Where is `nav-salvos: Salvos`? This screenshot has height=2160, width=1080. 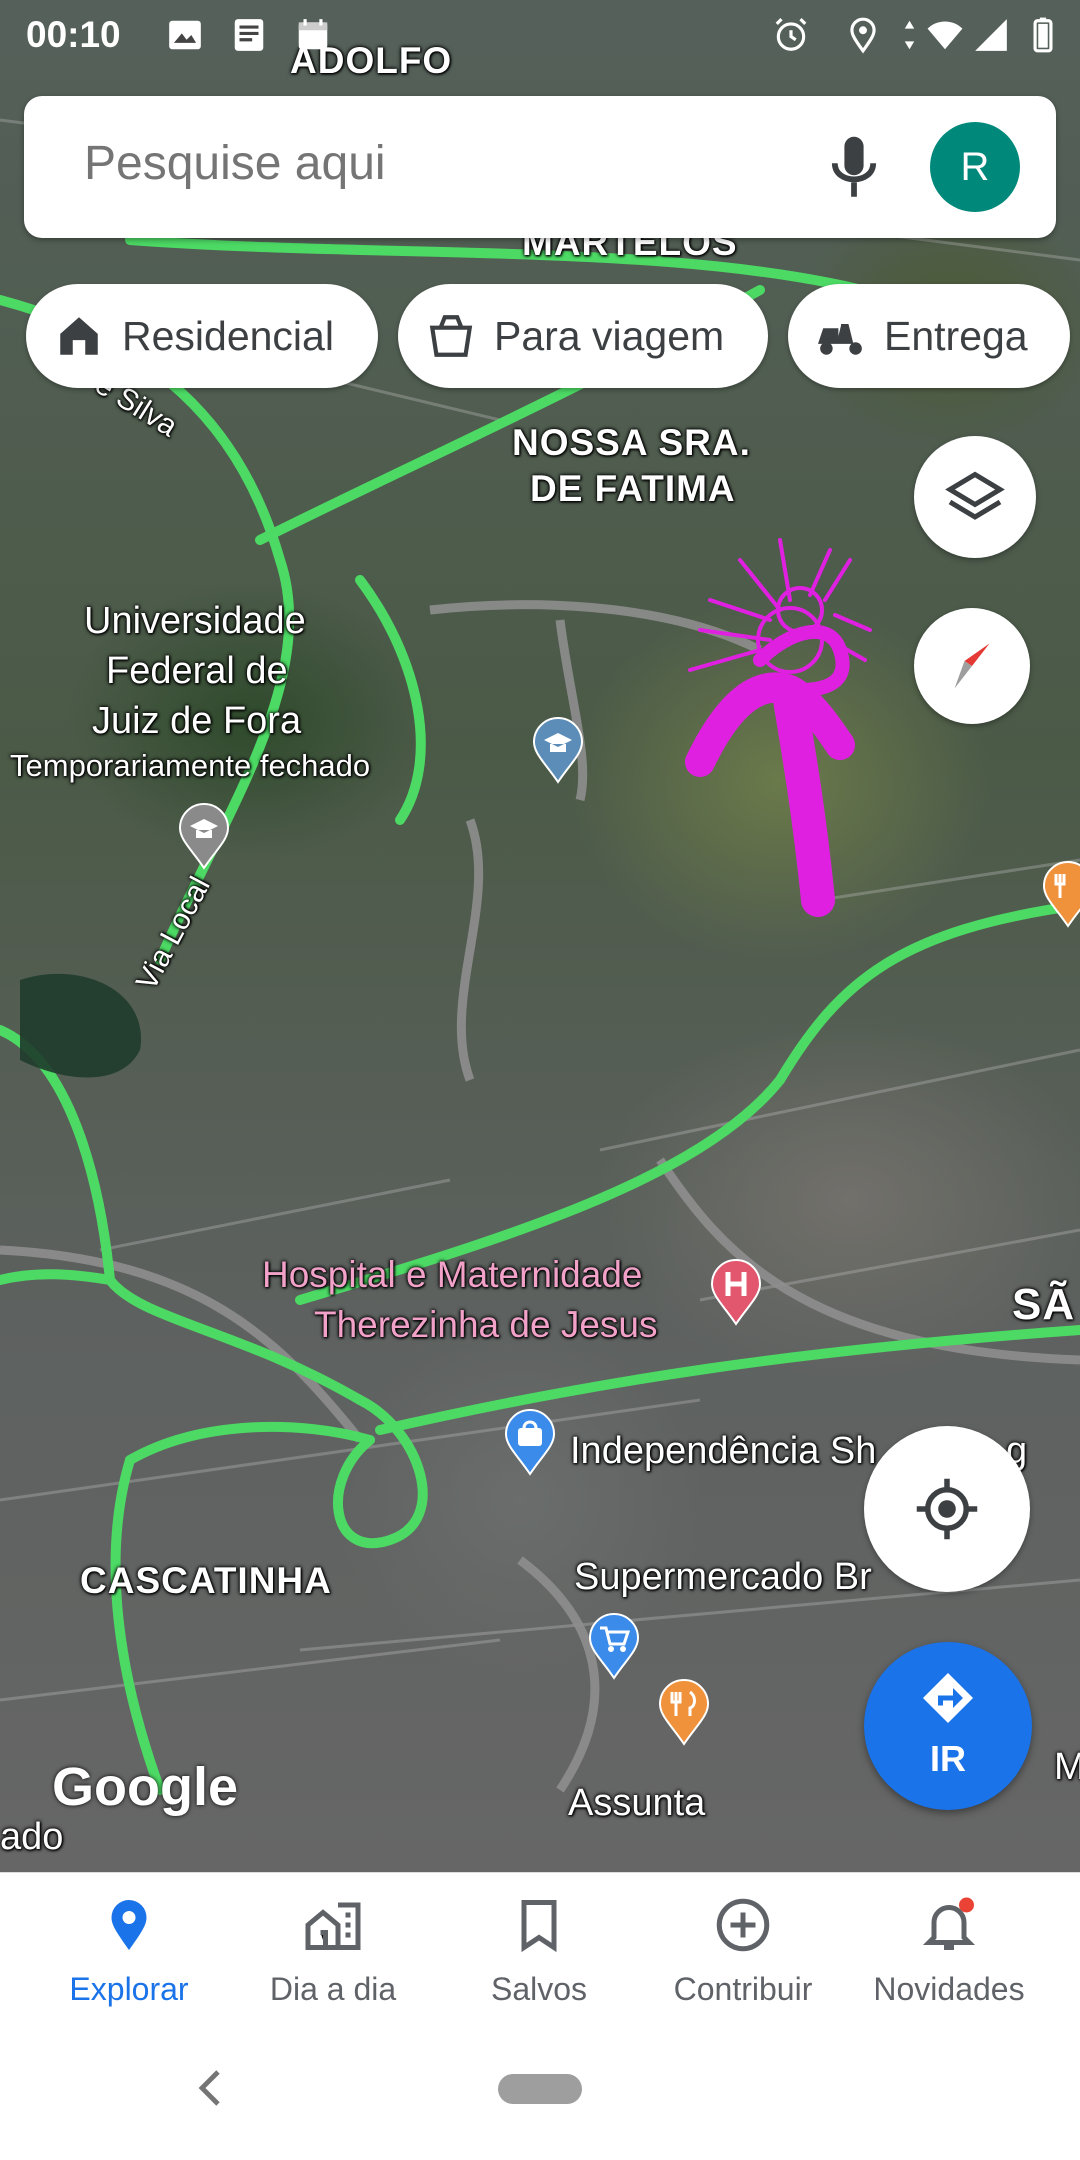
nav-salvos: Salvos is located at coordinates (539, 1953).